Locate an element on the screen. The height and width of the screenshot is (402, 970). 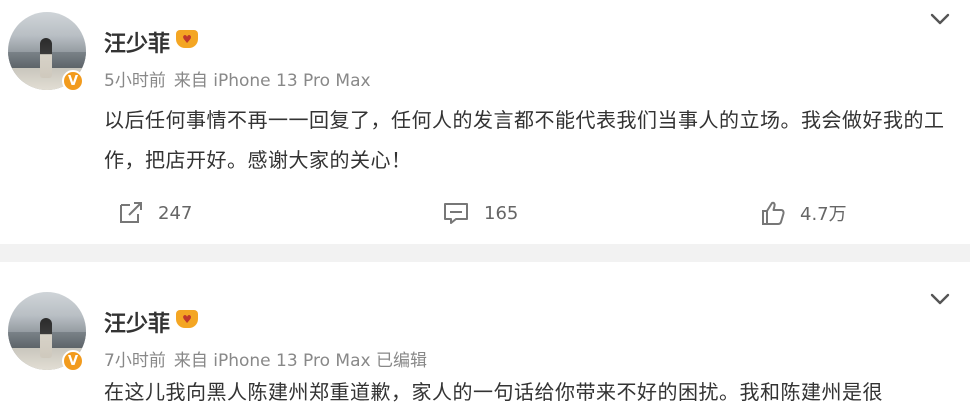
comment-button: 165 is located at coordinates (480, 213).